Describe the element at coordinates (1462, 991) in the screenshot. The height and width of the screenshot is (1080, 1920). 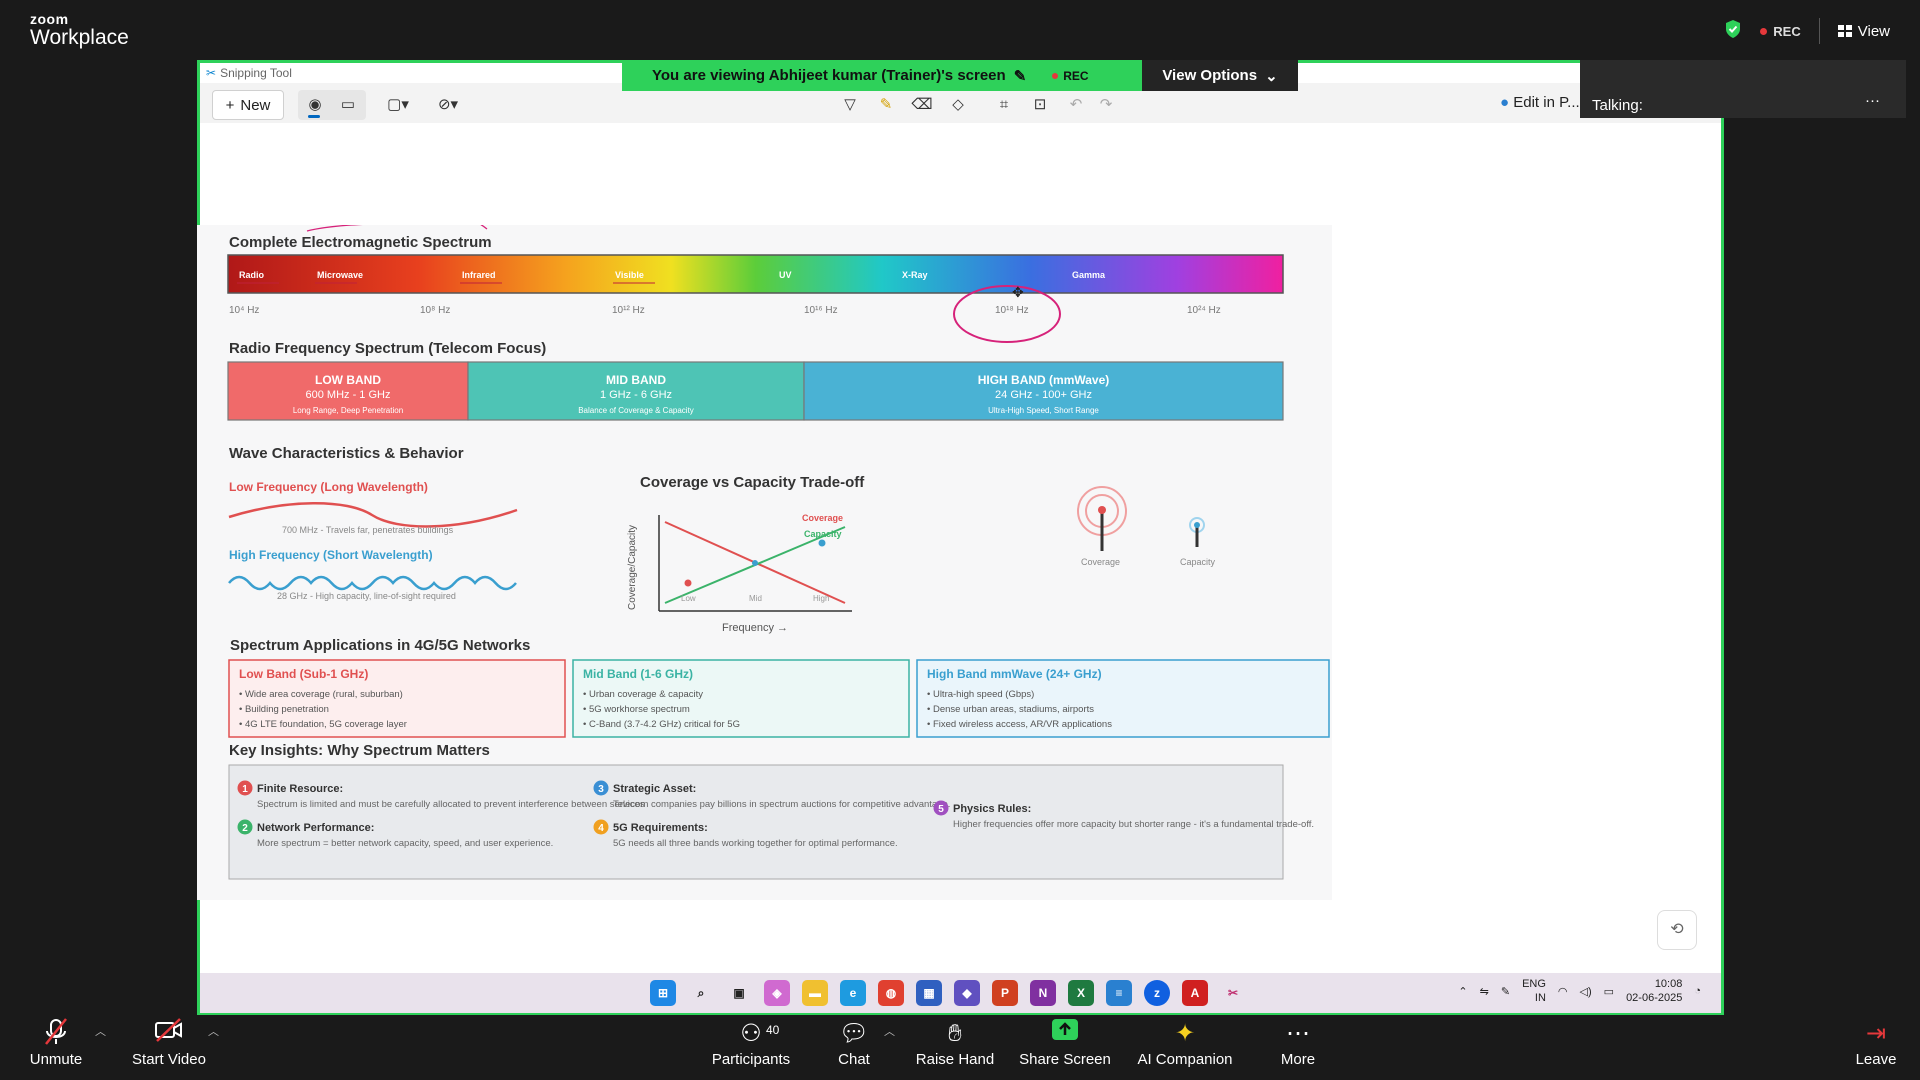
I see `chevron-up-icon: ⌃` at that location.